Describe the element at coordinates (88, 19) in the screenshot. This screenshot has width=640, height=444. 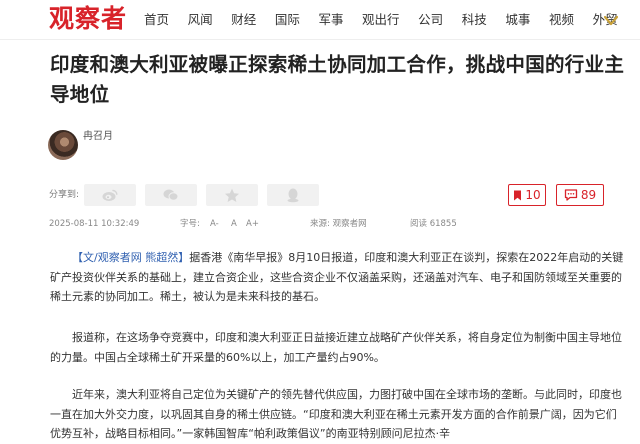
I see `site-logo: 观察者` at that location.